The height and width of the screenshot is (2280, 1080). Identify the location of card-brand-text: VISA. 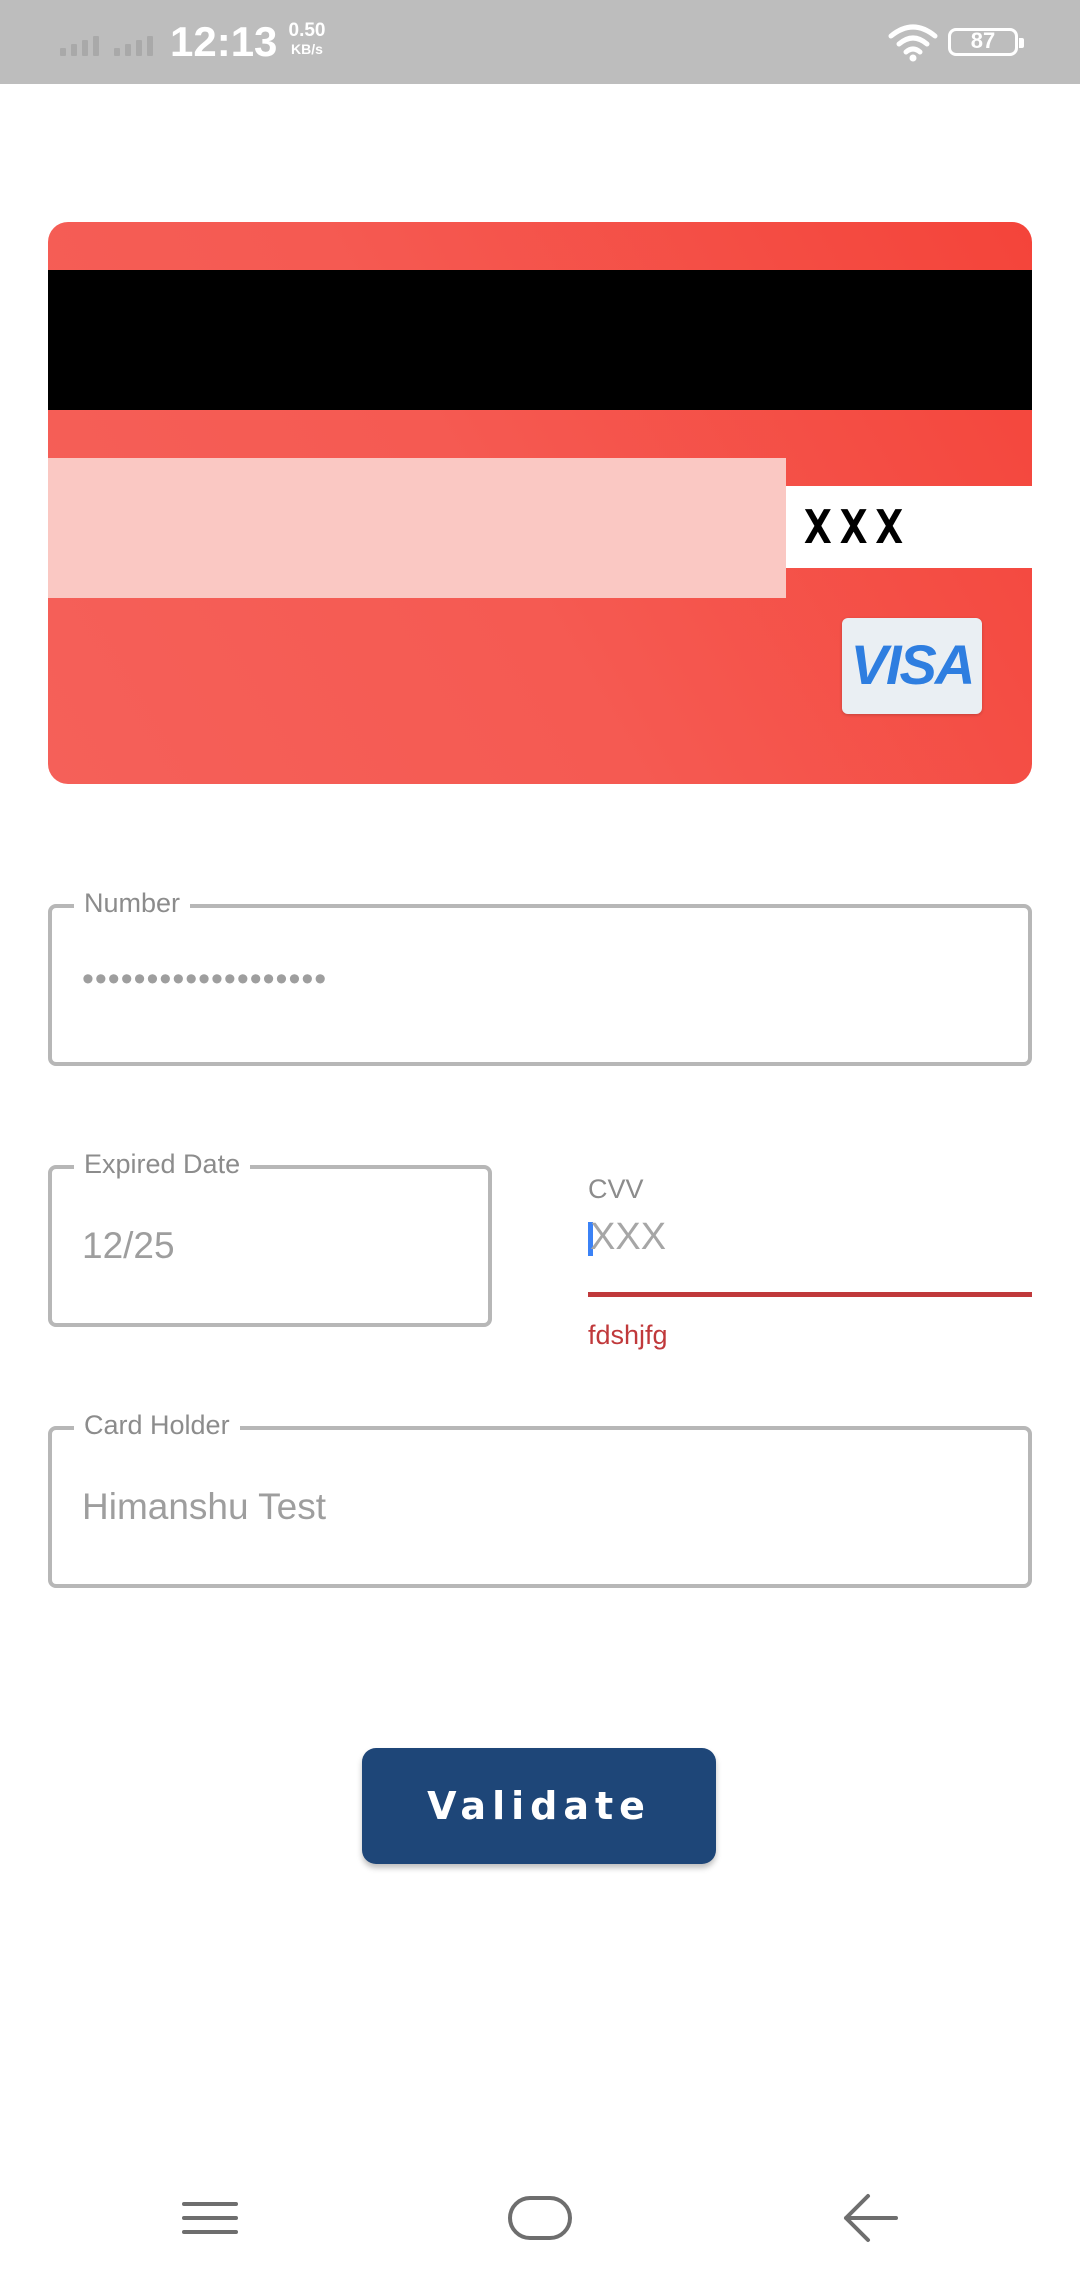
(913, 664).